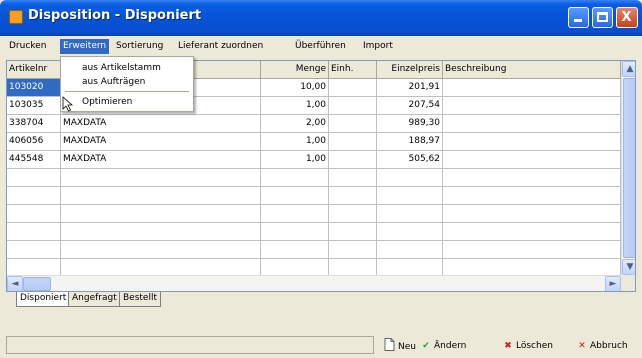 Image resolution: width=642 pixels, height=358 pixels. I want to click on cell-einzelpreis: 505,62, so click(410, 160).